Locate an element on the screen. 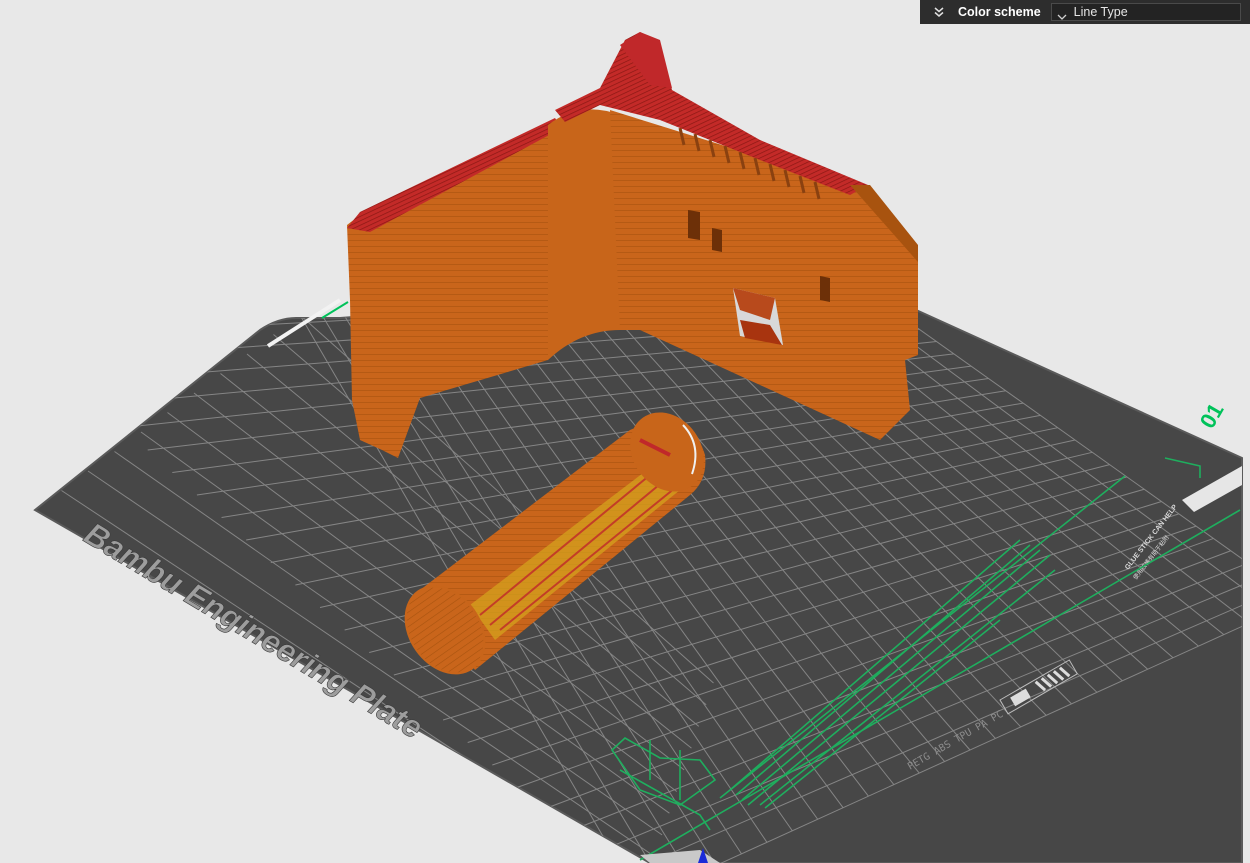  plate-number-label: 01 is located at coordinates (1212, 416).